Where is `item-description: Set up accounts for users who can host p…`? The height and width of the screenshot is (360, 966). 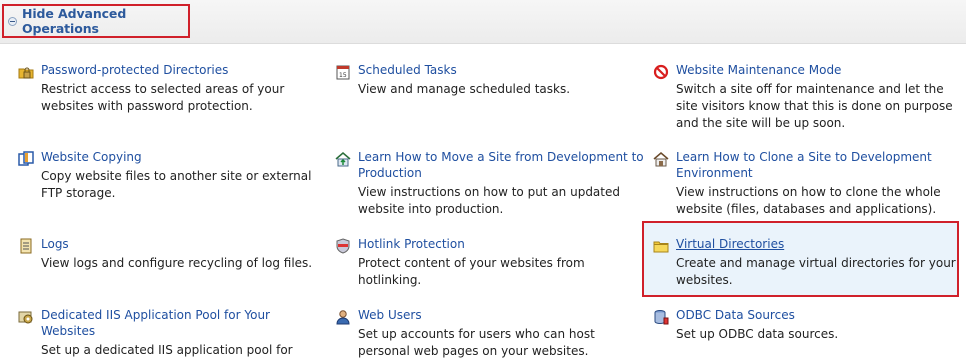
item-description: Set up accounts for users who can host p… is located at coordinates (476, 342).